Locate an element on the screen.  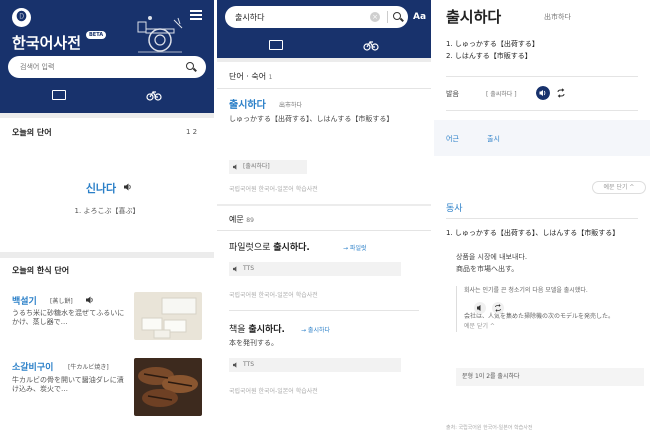
example-translation: 本を発刊する。 is located at coordinates (253, 343).